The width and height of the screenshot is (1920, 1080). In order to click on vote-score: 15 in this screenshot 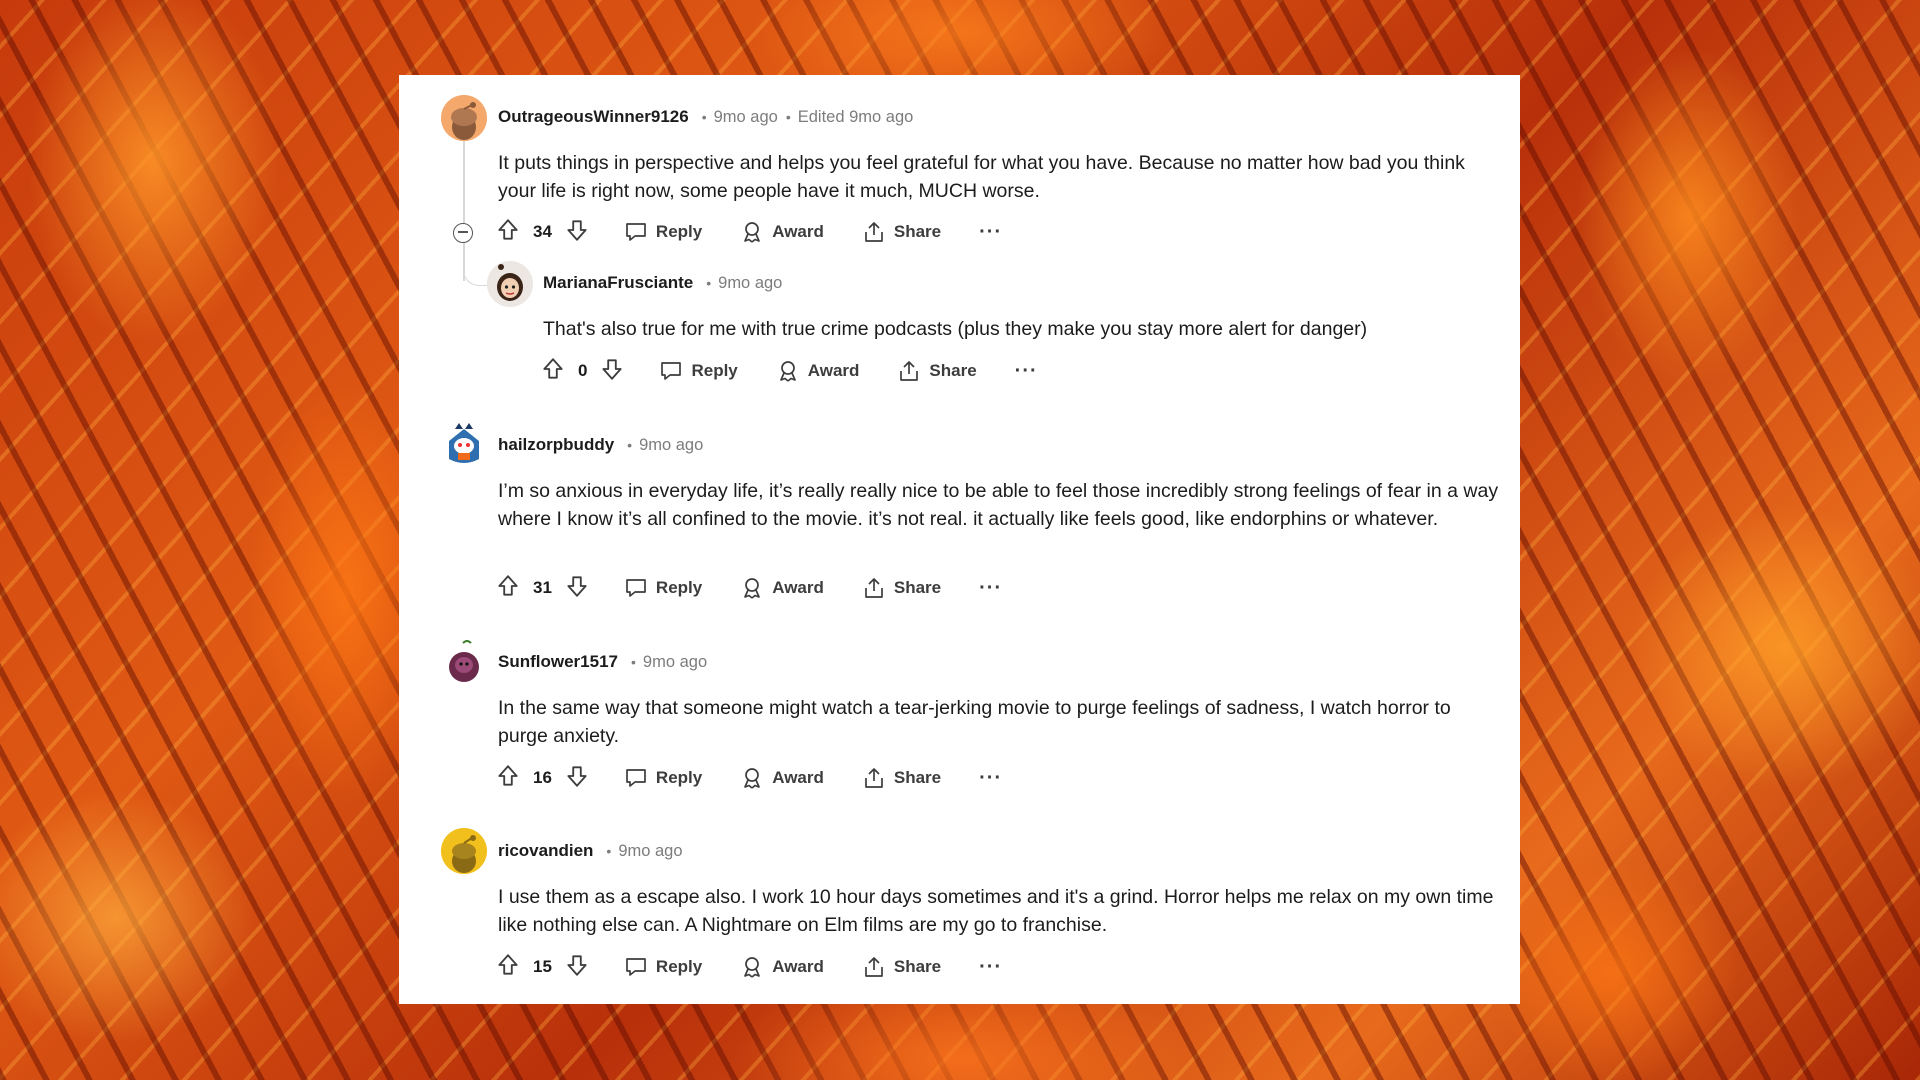, I will do `click(542, 966)`.